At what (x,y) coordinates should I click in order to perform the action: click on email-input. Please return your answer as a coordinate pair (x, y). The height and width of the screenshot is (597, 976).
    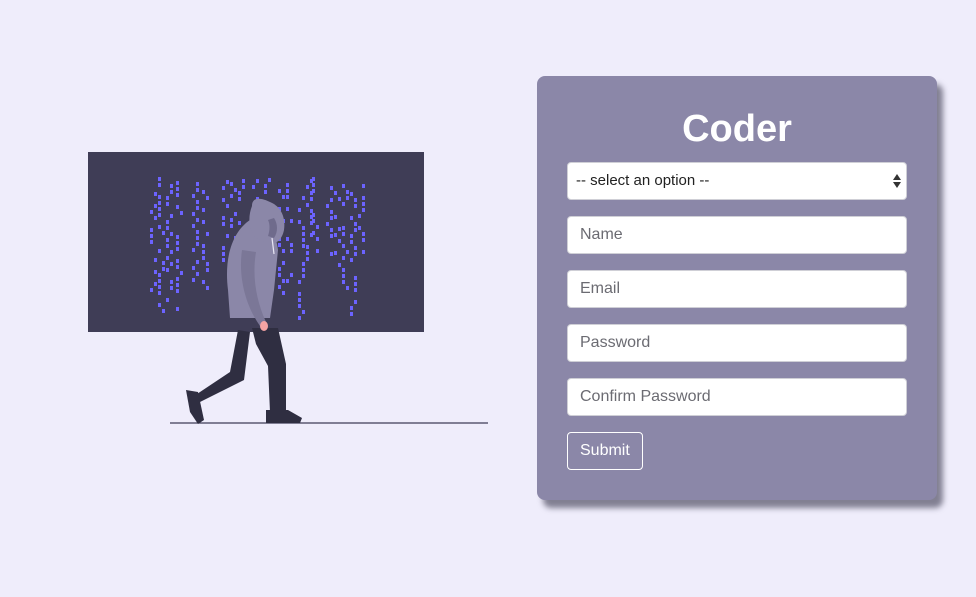
    Looking at the image, I should click on (737, 289).